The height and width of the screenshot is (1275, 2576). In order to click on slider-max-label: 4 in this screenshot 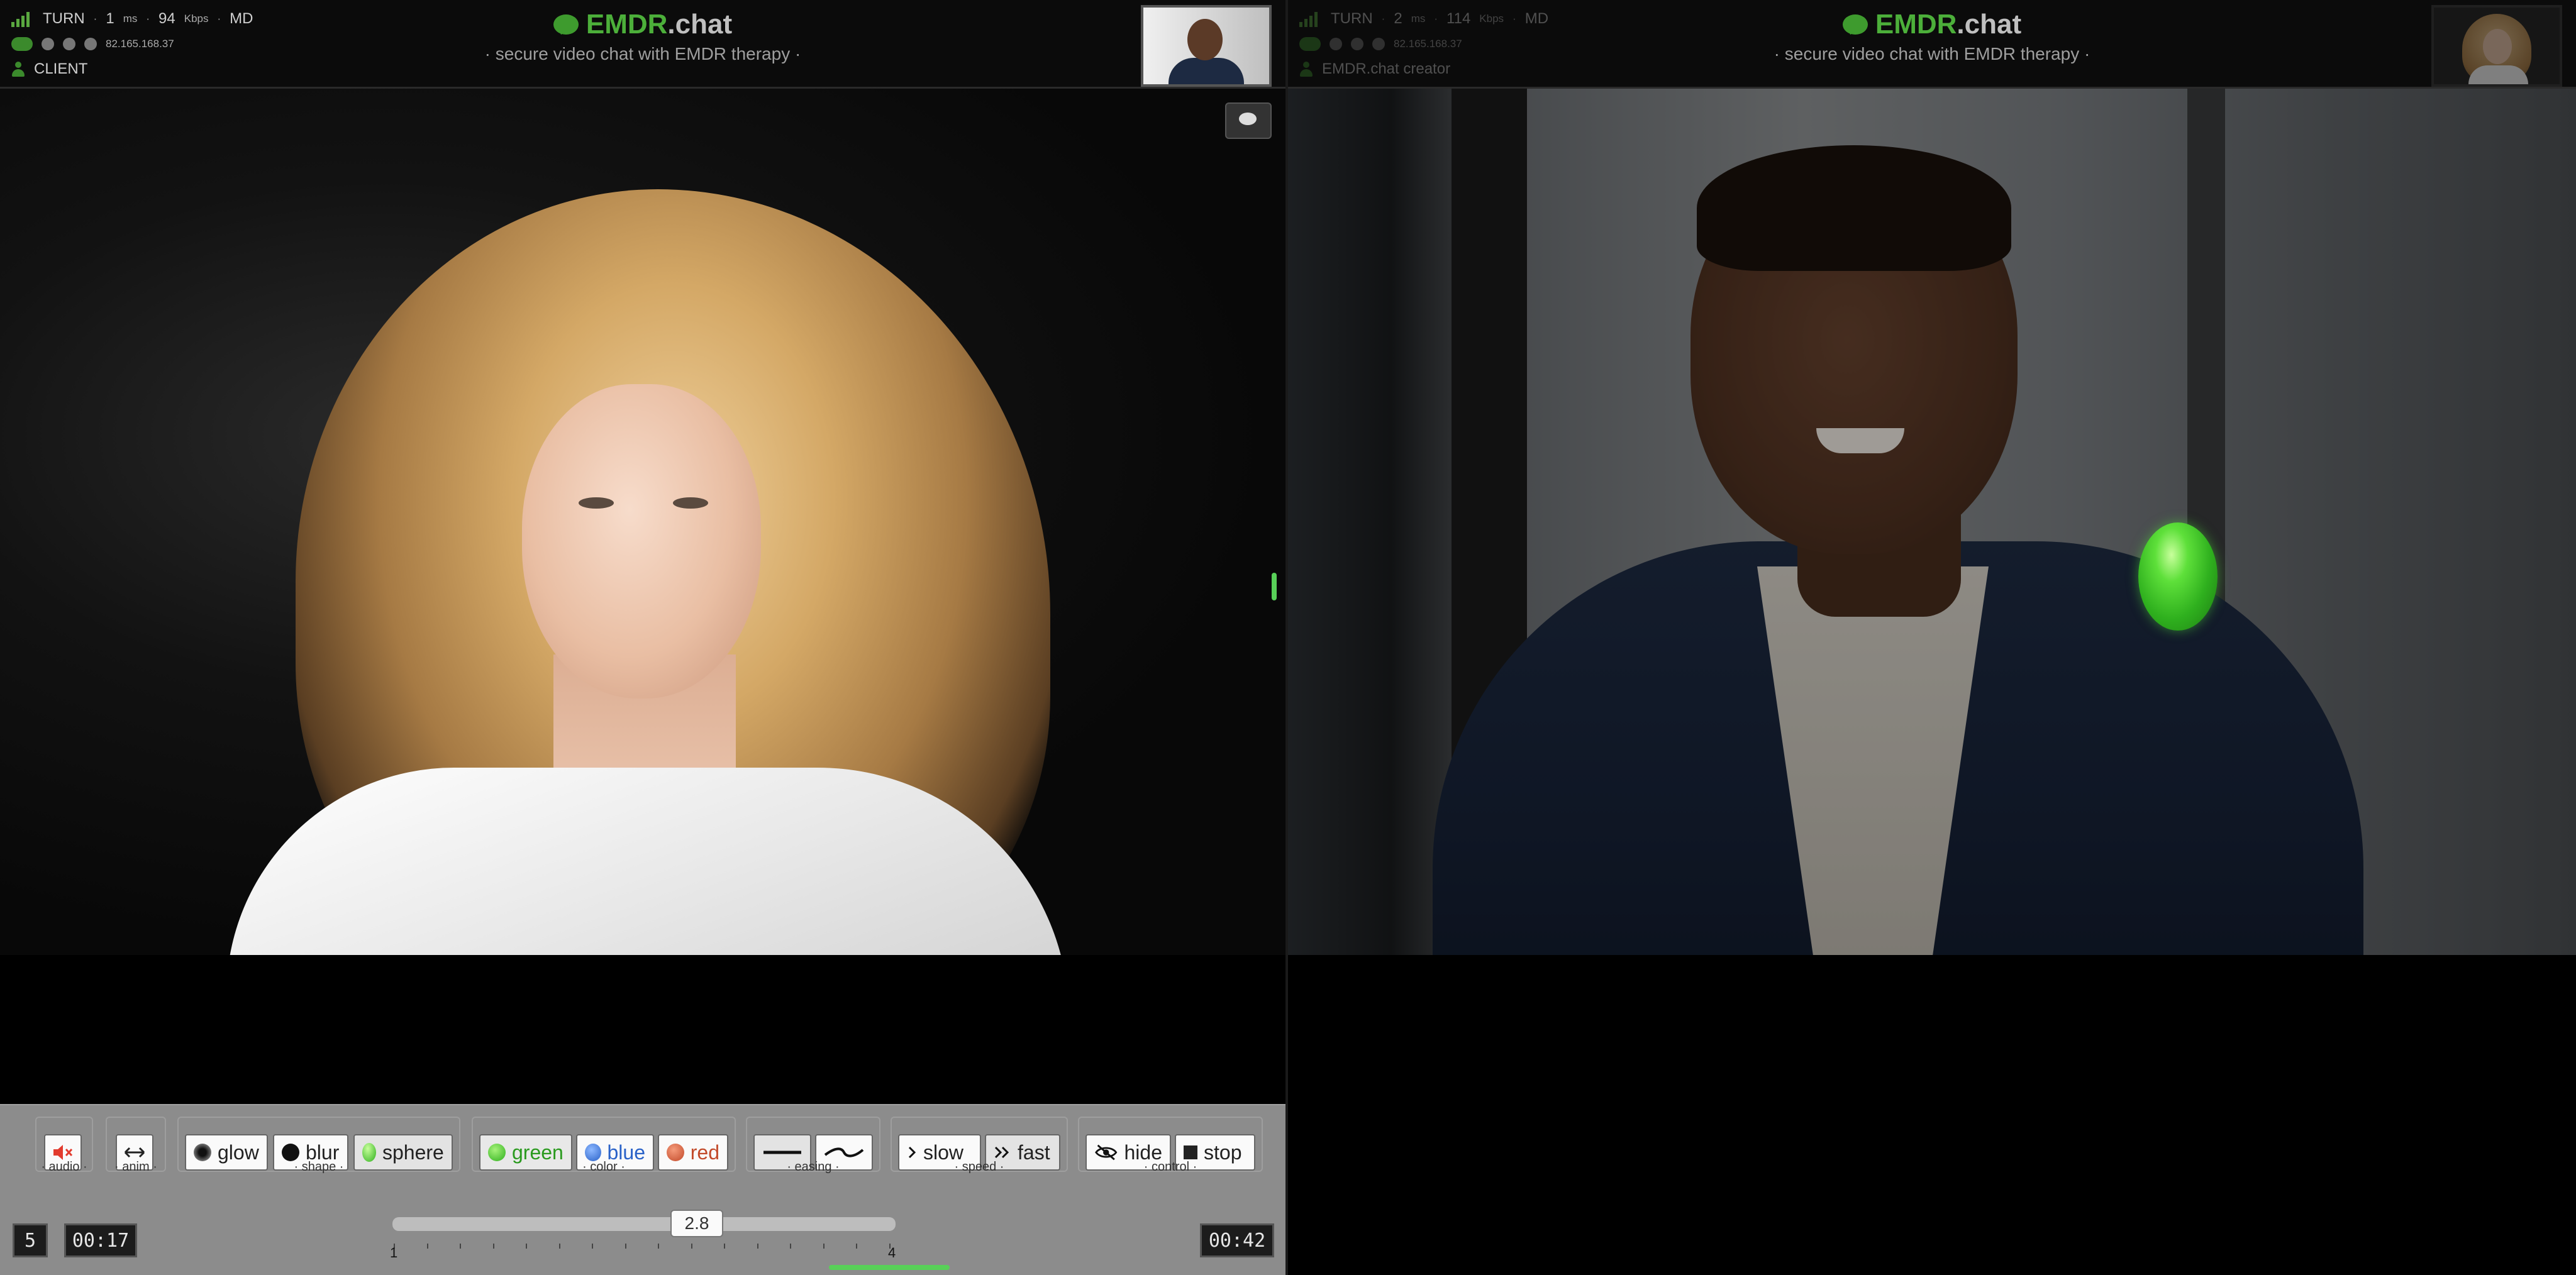, I will do `click(892, 1253)`.